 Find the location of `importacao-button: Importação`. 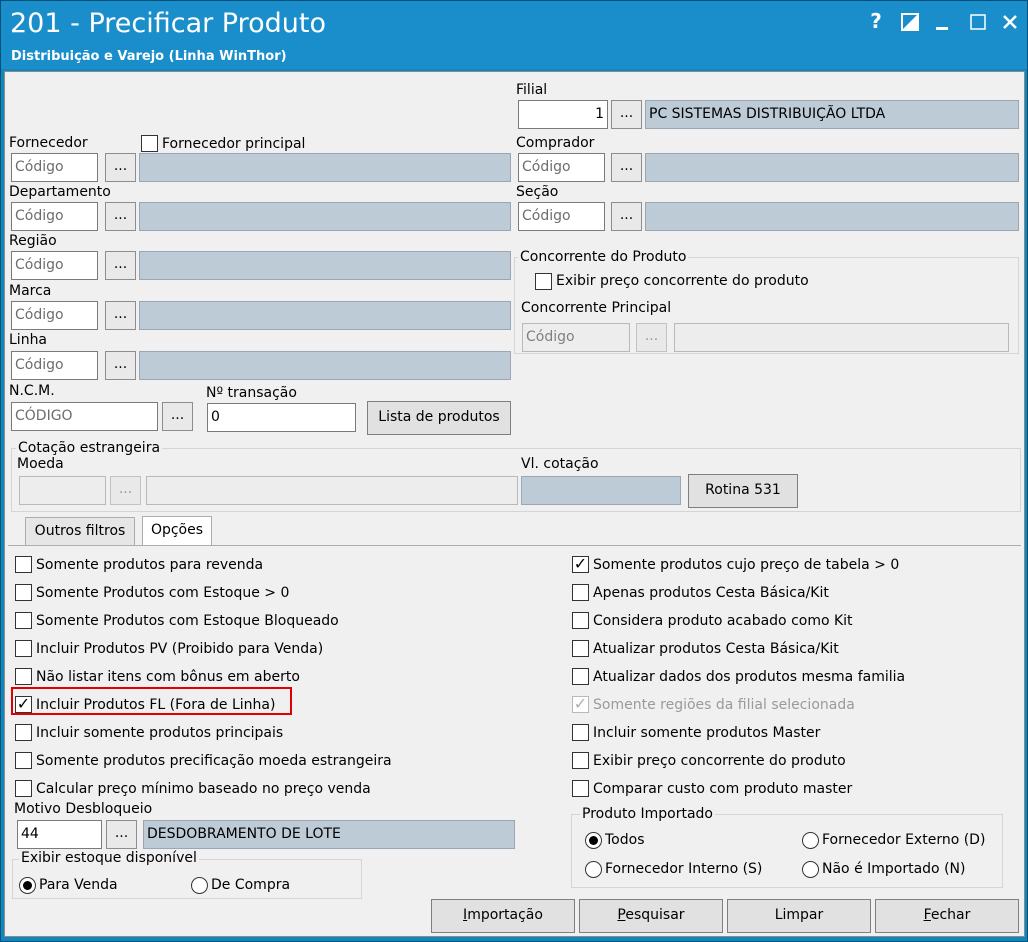

importacao-button: Importação is located at coordinates (503, 916).